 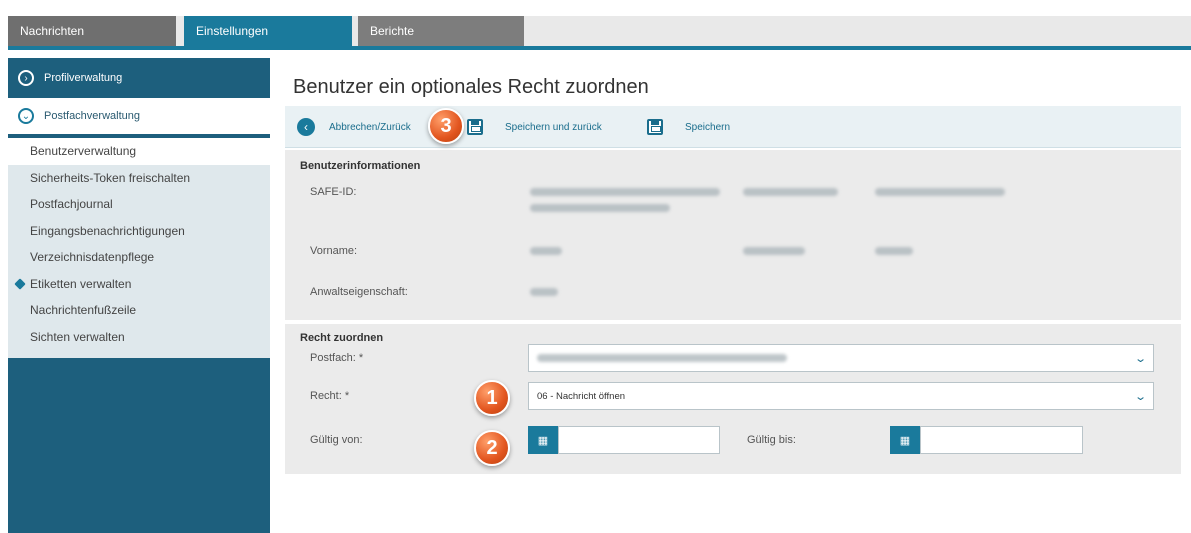 What do you see at coordinates (553, 127) in the screenshot?
I see `save-and-back-label: Speichern und zurück` at bounding box center [553, 127].